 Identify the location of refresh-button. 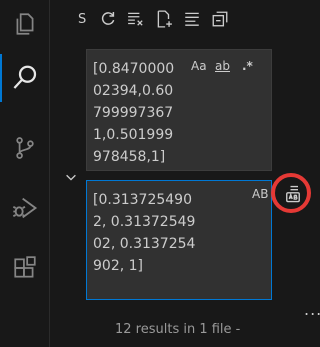
(108, 19).